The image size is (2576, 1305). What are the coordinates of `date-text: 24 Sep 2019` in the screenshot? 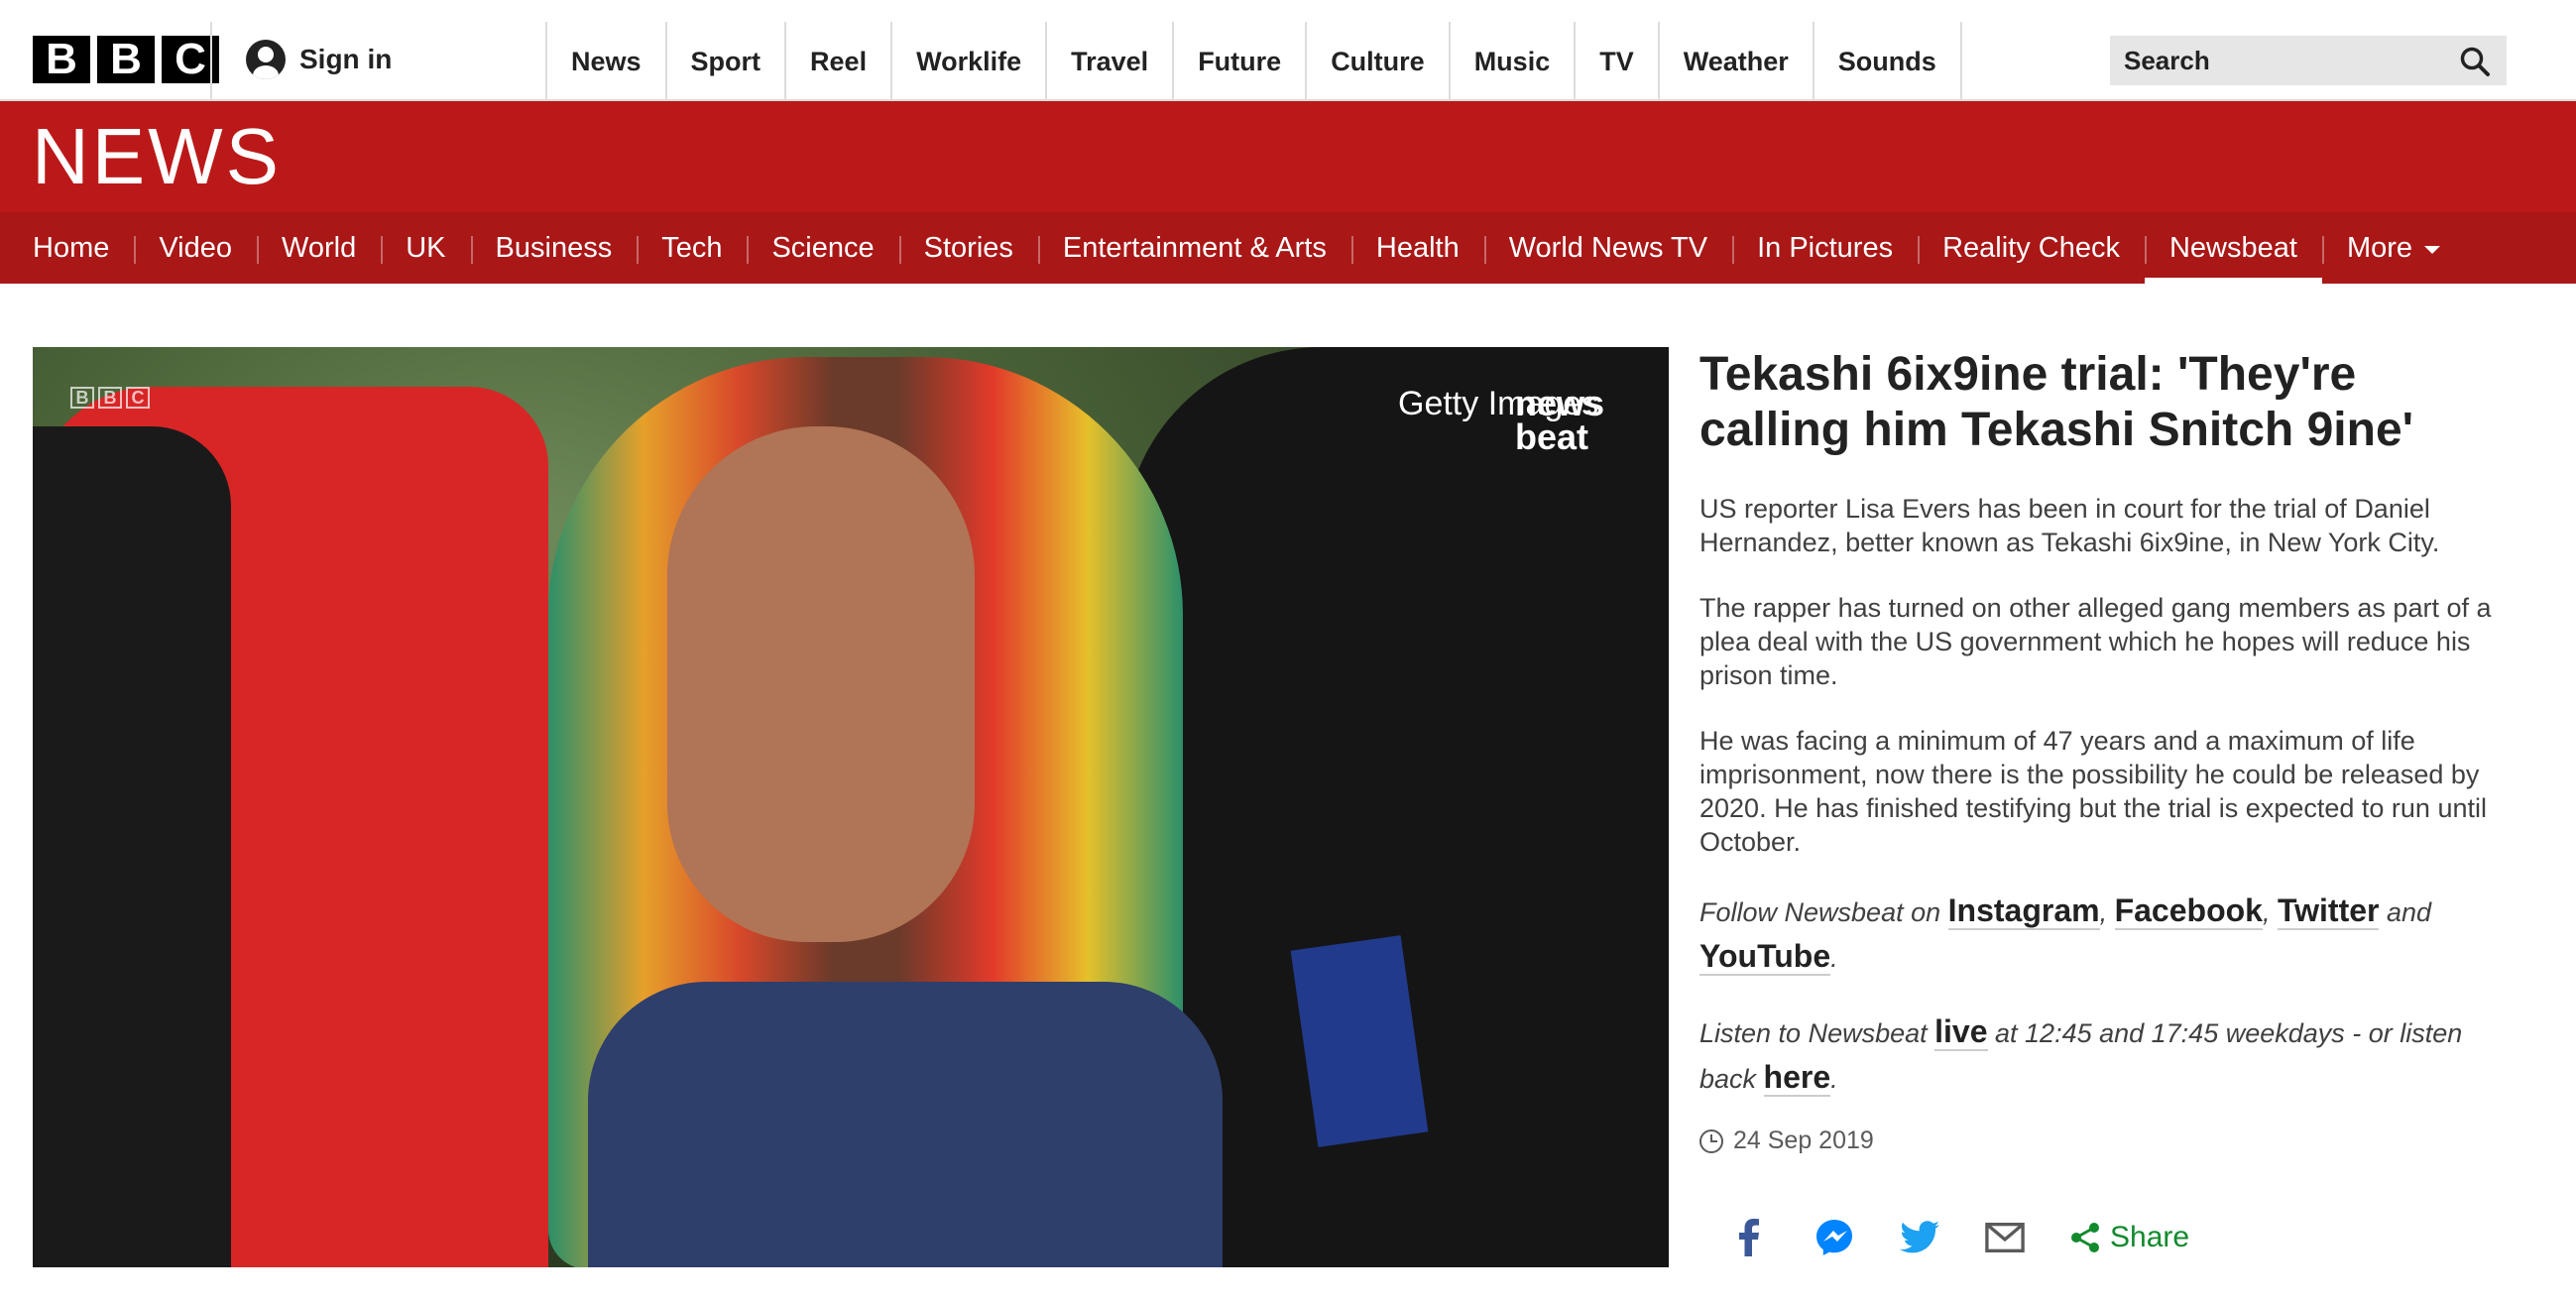 It's located at (1804, 1140).